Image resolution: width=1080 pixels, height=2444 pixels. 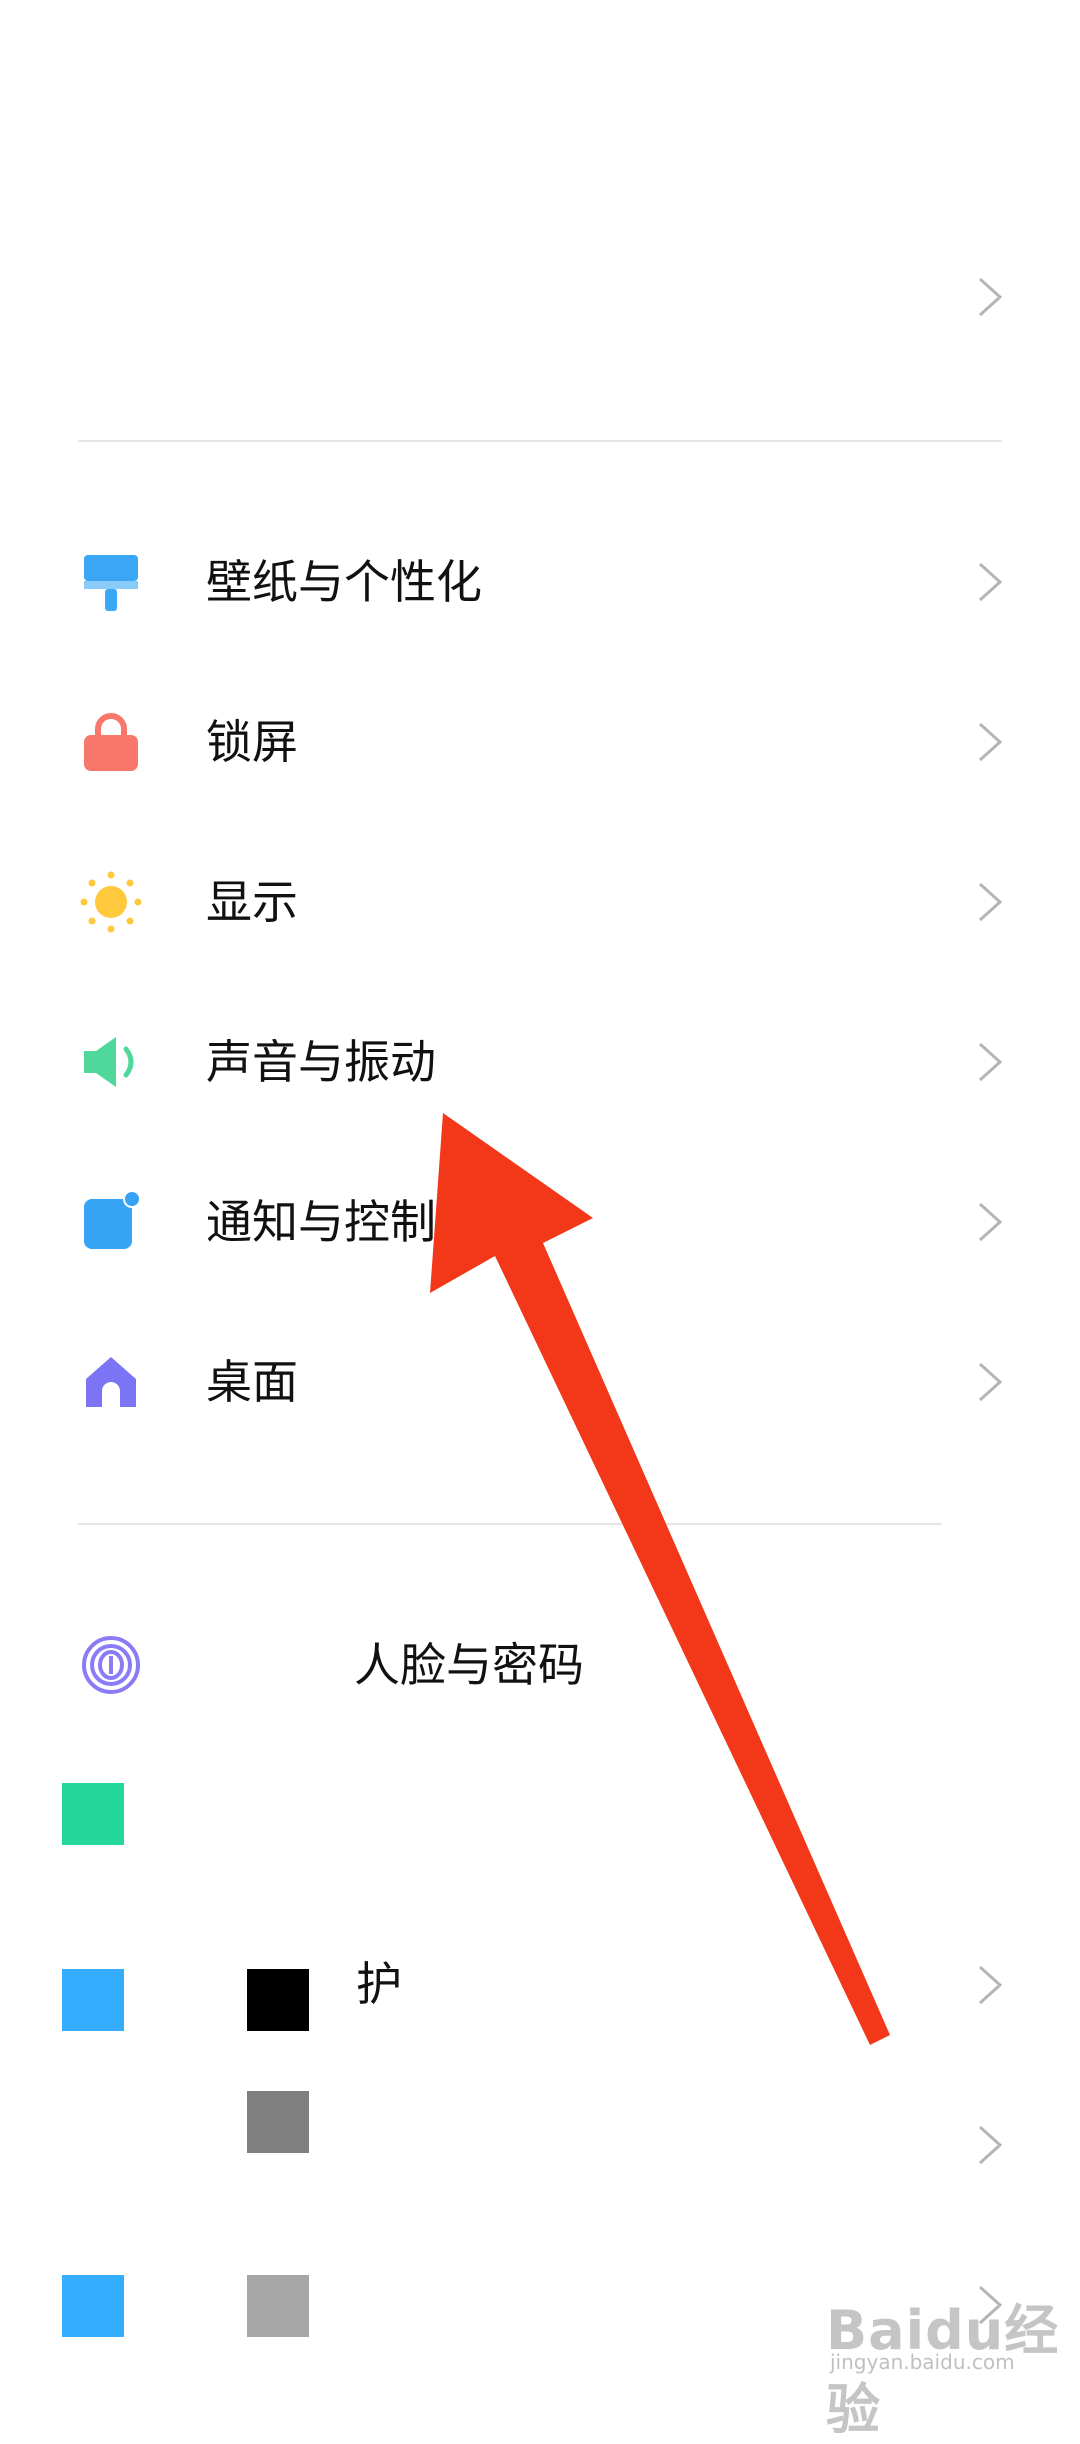 I want to click on watermark: Baidu经验 jingyan.baidu.com, so click(x=942, y=2359).